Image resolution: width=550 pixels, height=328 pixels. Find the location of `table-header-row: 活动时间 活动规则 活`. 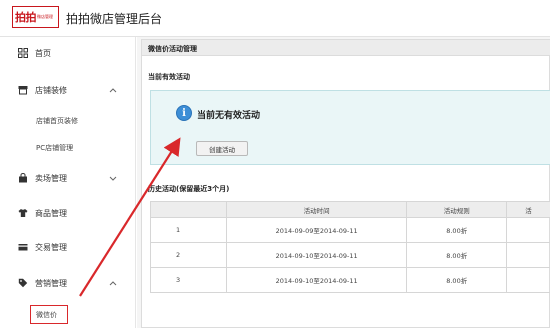

table-header-row: 活动时间 活动规则 活 is located at coordinates (350, 209).